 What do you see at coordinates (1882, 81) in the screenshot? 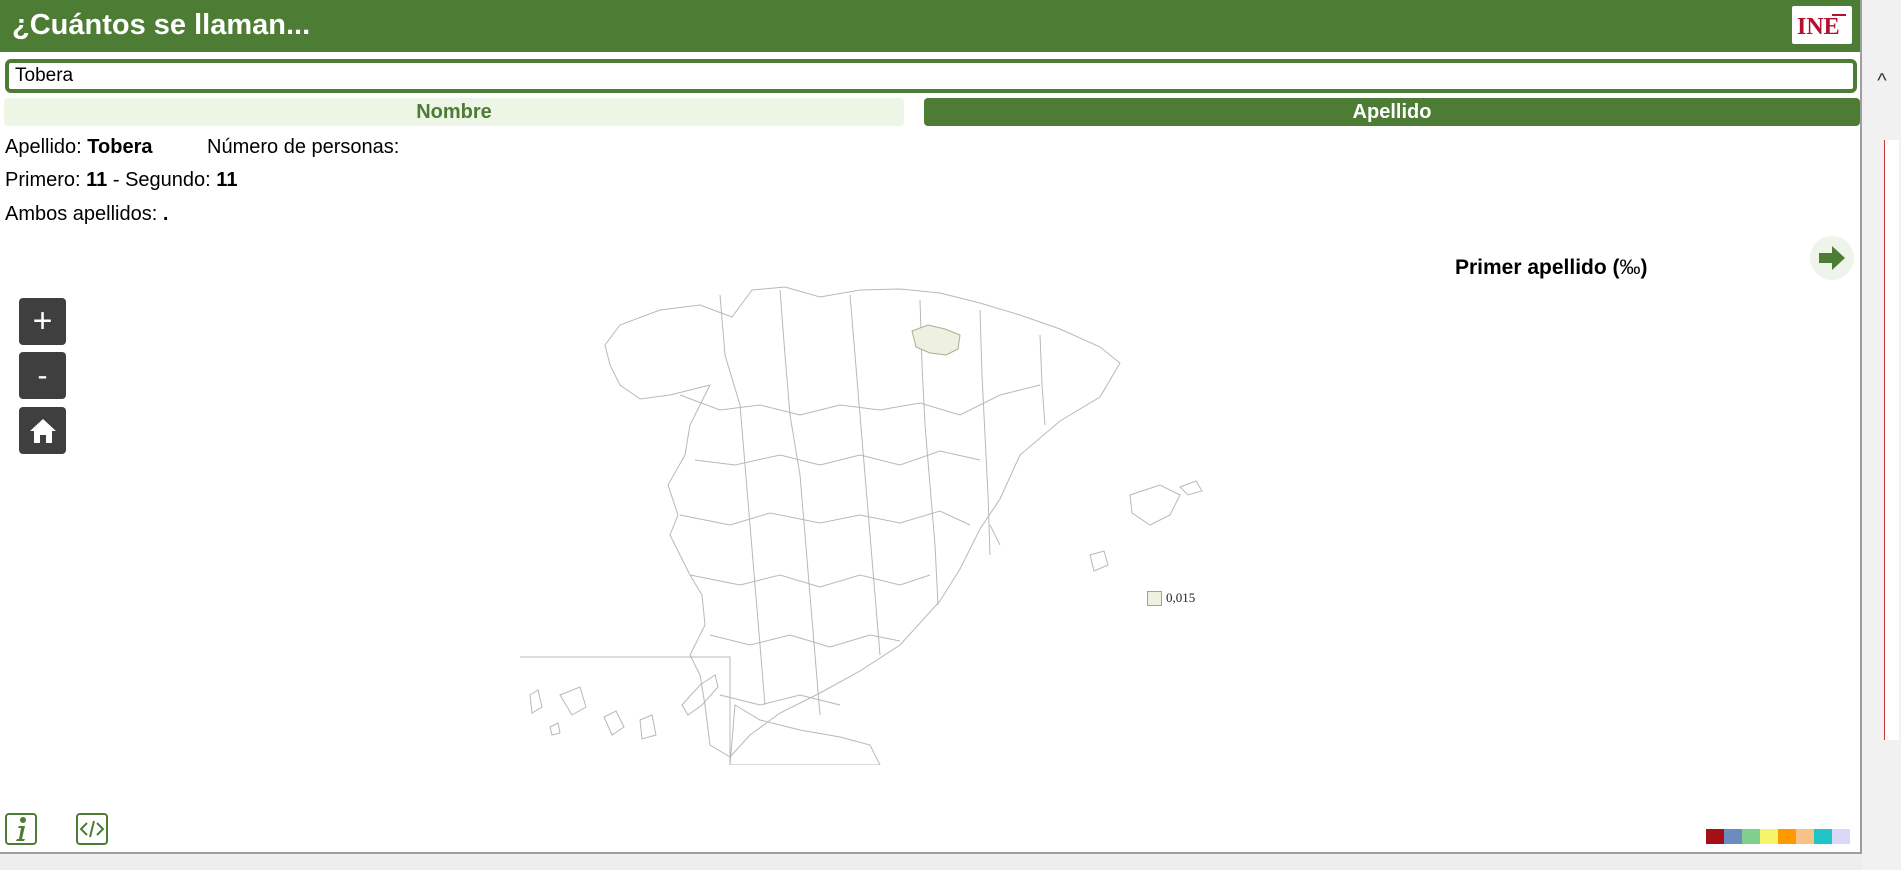
I see `scroll-up-button: ^` at bounding box center [1882, 81].